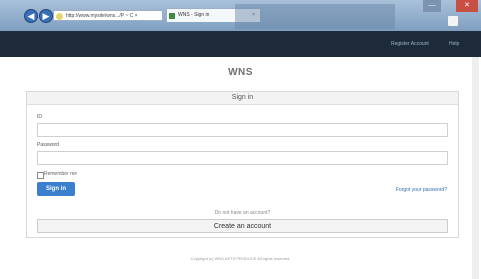 This screenshot has width=481, height=279. What do you see at coordinates (240, 44) in the screenshot?
I see `app-header: Register Account Help` at bounding box center [240, 44].